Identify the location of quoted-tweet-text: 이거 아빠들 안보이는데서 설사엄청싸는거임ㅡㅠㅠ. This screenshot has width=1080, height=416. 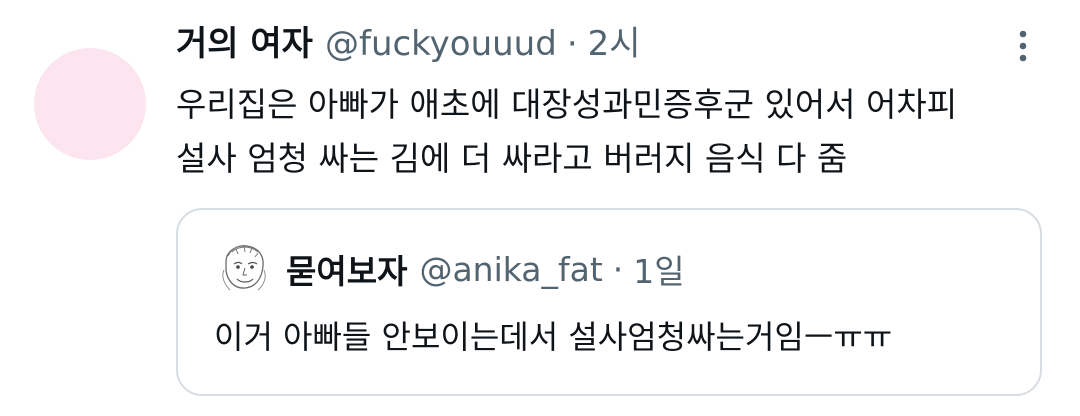
(553, 337).